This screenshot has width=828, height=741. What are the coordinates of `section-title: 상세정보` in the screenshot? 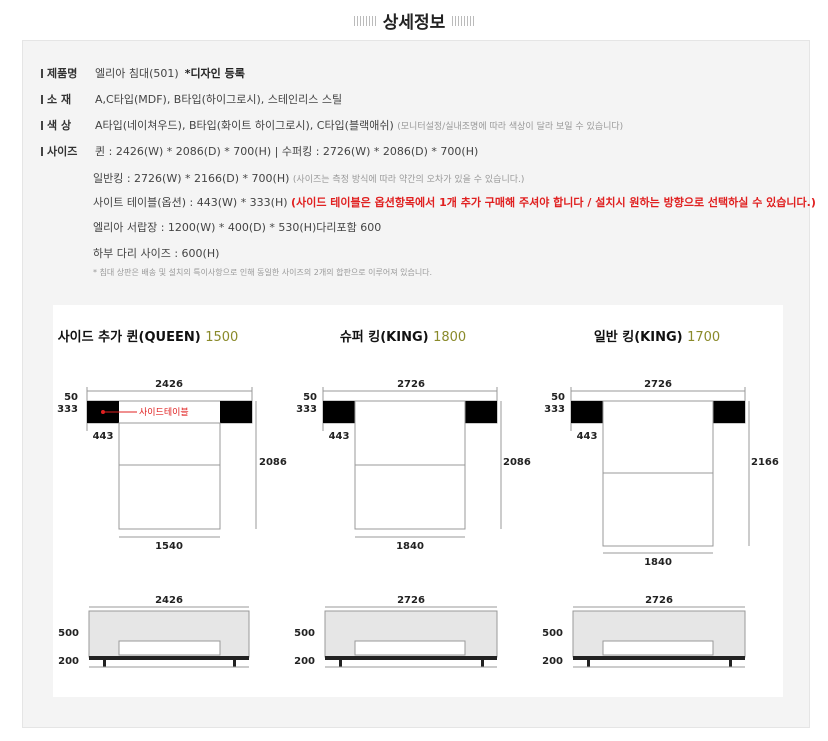 It's located at (414, 23).